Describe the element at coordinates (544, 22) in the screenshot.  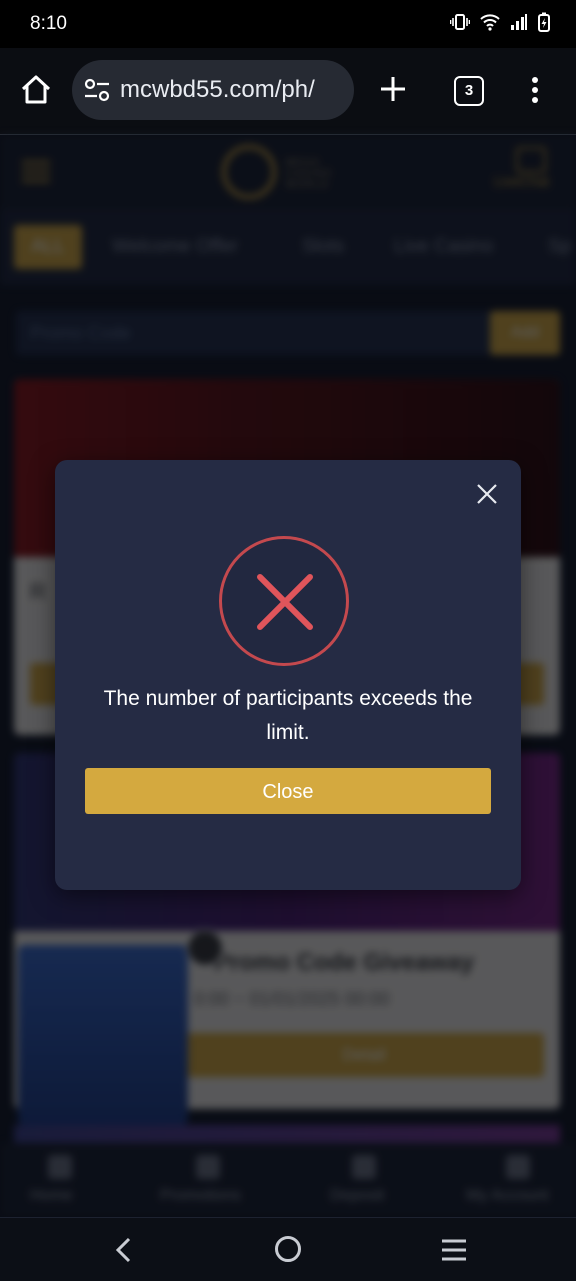
I see `battery-charging-icon` at that location.